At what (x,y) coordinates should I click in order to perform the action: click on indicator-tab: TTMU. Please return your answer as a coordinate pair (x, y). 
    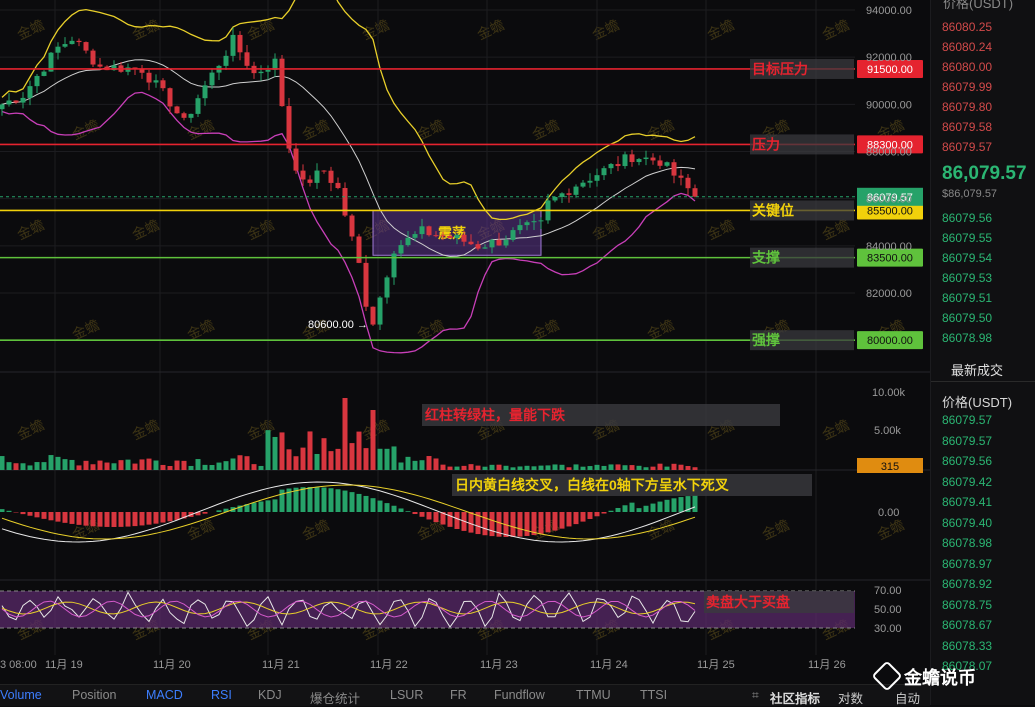
    Looking at the image, I should click on (593, 695).